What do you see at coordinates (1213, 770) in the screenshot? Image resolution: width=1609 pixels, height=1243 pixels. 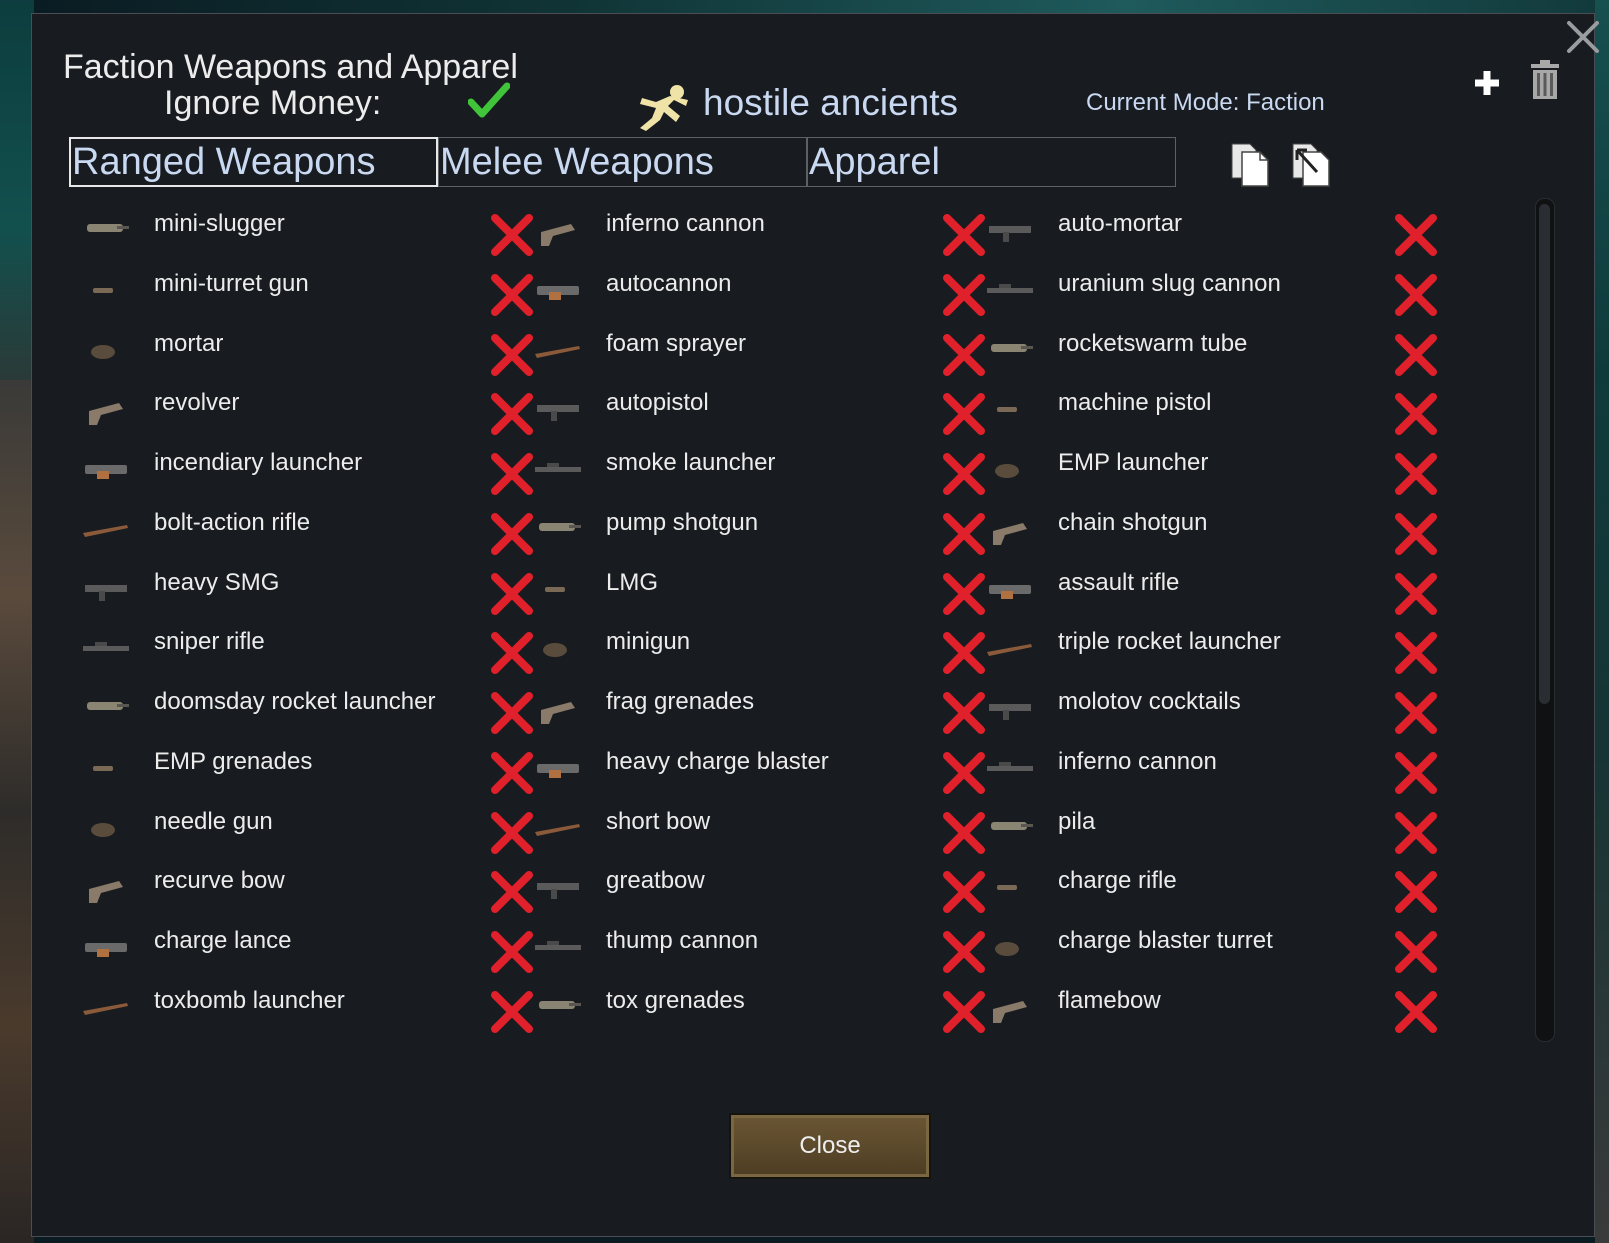 I see `list-item: inferno cannon` at bounding box center [1213, 770].